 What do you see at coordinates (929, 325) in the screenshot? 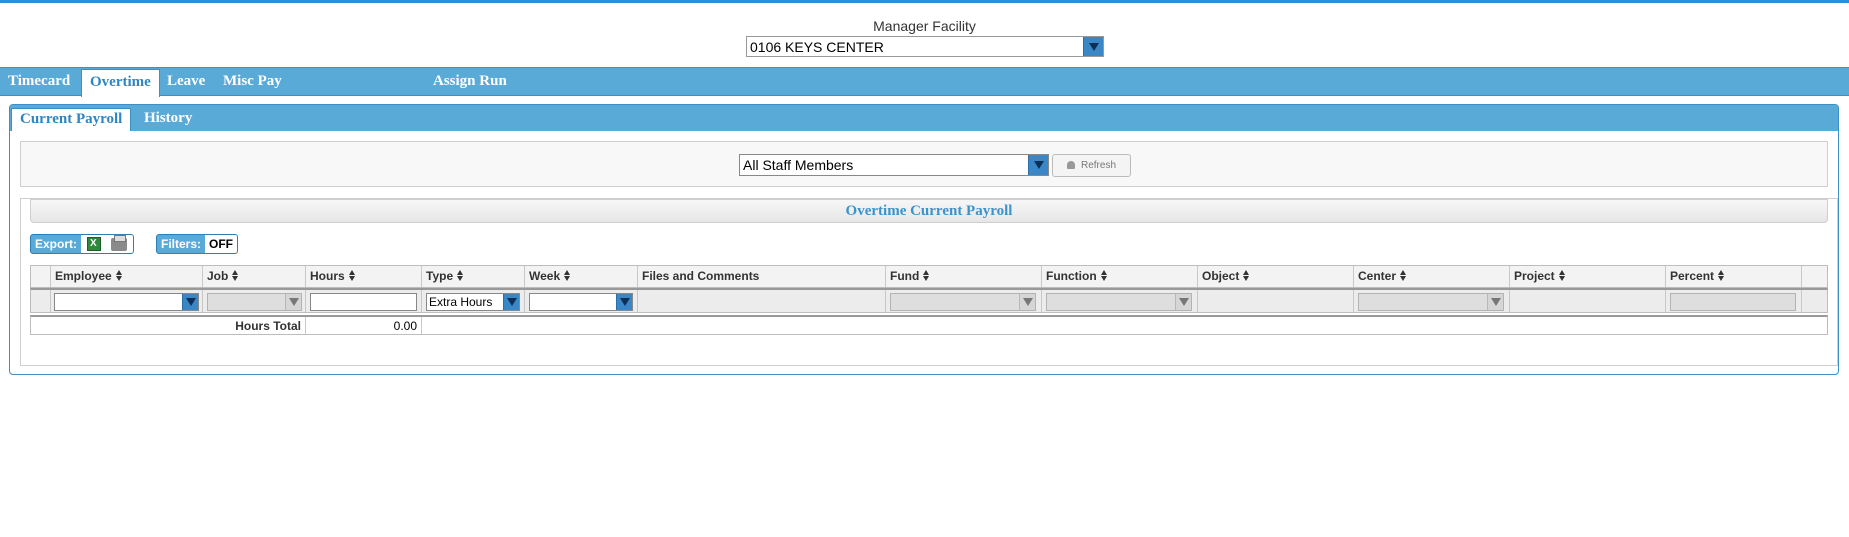
I see `table-footer-row: Hours Total 0.00` at bounding box center [929, 325].